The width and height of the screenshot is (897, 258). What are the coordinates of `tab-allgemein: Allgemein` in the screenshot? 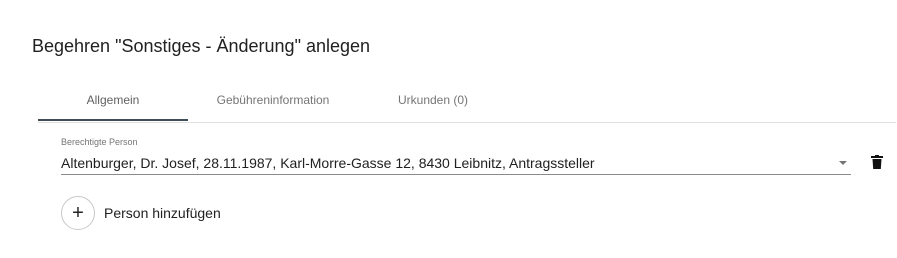 It's located at (113, 100).